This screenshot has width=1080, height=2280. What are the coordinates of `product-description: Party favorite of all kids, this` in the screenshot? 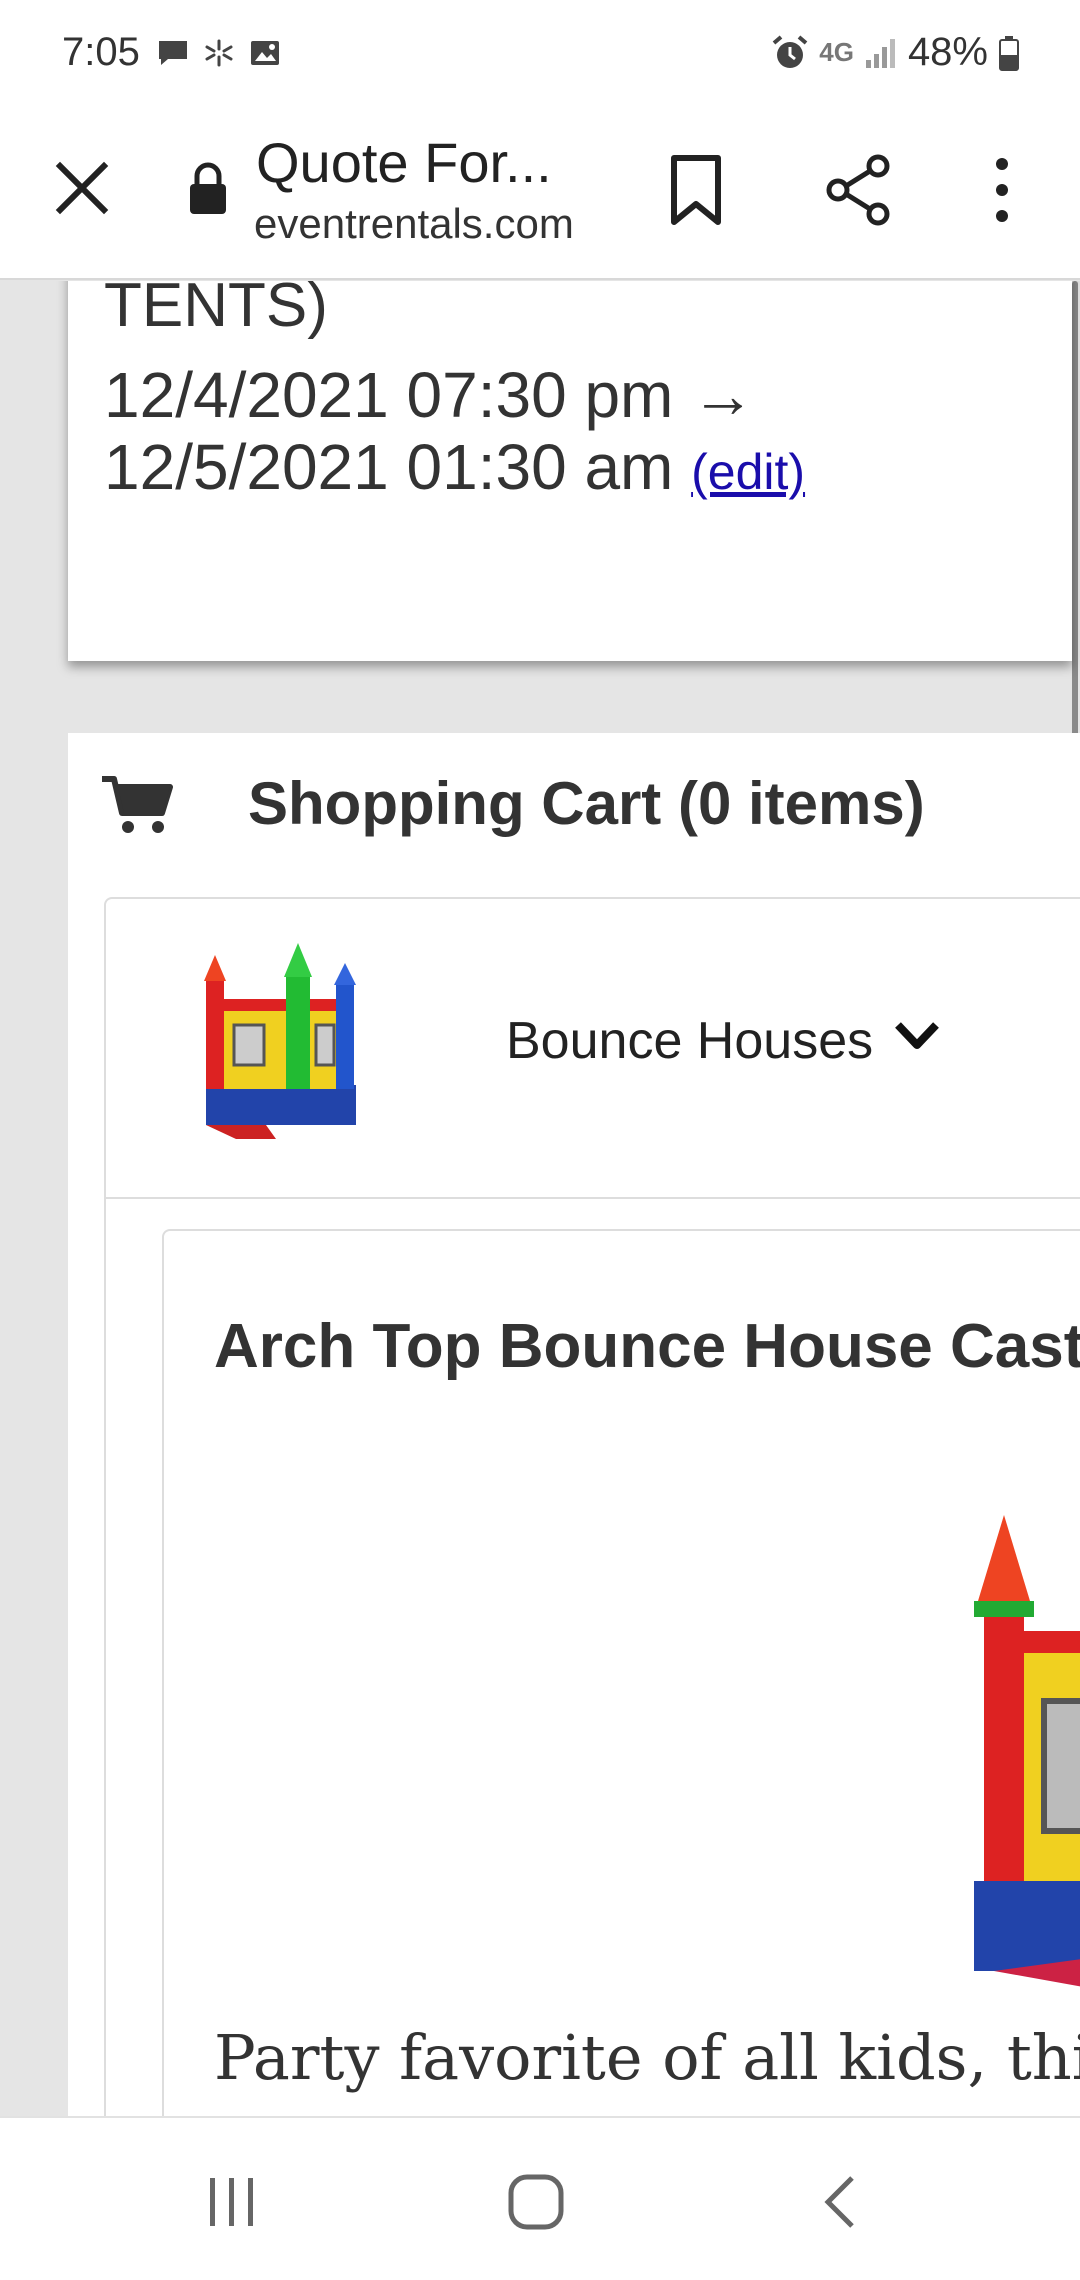 It's located at (647, 2057).